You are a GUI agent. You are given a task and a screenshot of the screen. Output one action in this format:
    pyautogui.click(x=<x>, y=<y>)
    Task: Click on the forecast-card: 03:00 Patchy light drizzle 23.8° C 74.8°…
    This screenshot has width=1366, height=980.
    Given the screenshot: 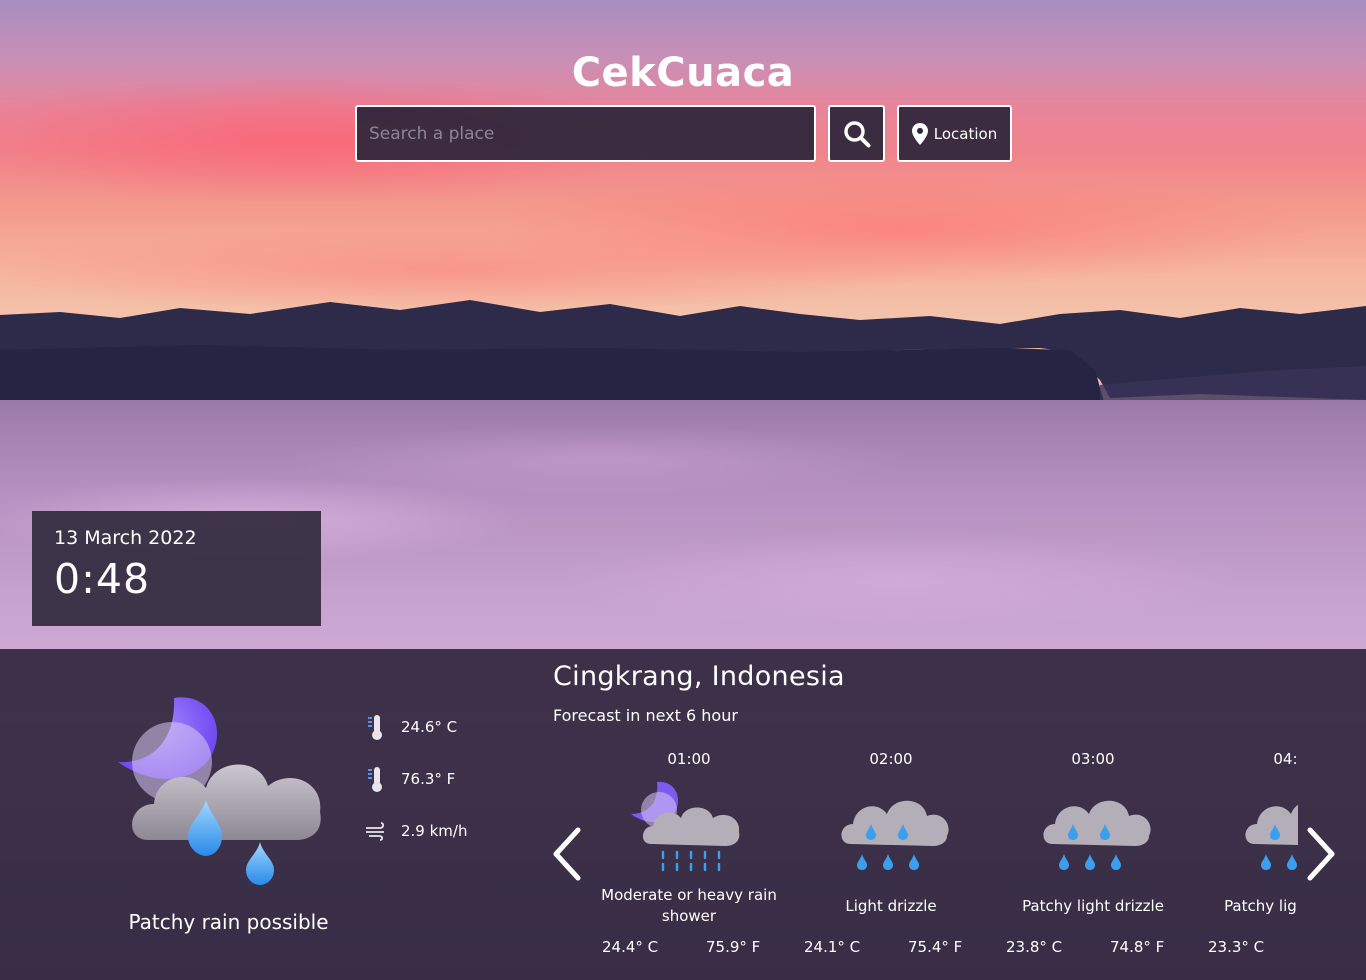 What is the action you would take?
    pyautogui.click(x=1093, y=860)
    